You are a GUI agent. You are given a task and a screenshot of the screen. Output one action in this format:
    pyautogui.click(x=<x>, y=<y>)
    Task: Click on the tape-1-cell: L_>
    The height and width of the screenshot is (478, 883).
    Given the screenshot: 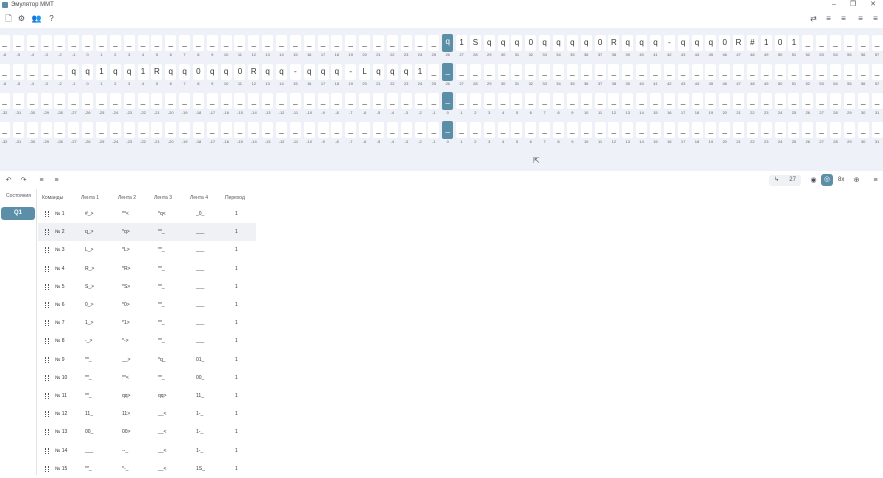 What is the action you would take?
    pyautogui.click(x=89, y=250)
    